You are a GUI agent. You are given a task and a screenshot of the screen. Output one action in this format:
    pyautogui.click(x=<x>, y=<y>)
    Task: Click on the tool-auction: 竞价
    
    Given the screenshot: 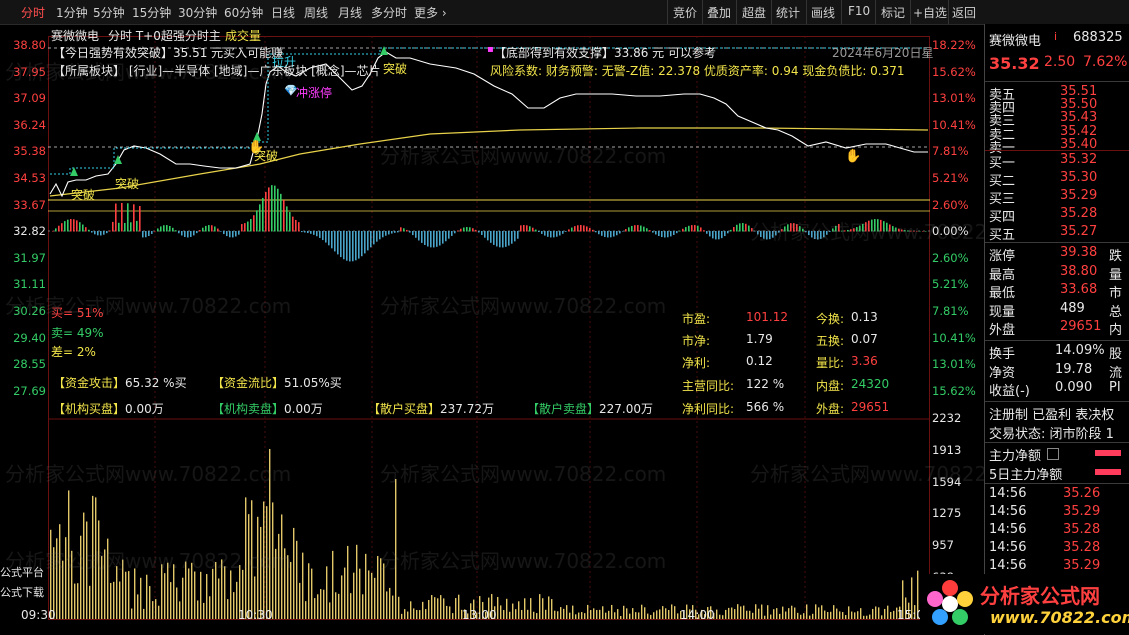 What is the action you would take?
    pyautogui.click(x=685, y=12)
    